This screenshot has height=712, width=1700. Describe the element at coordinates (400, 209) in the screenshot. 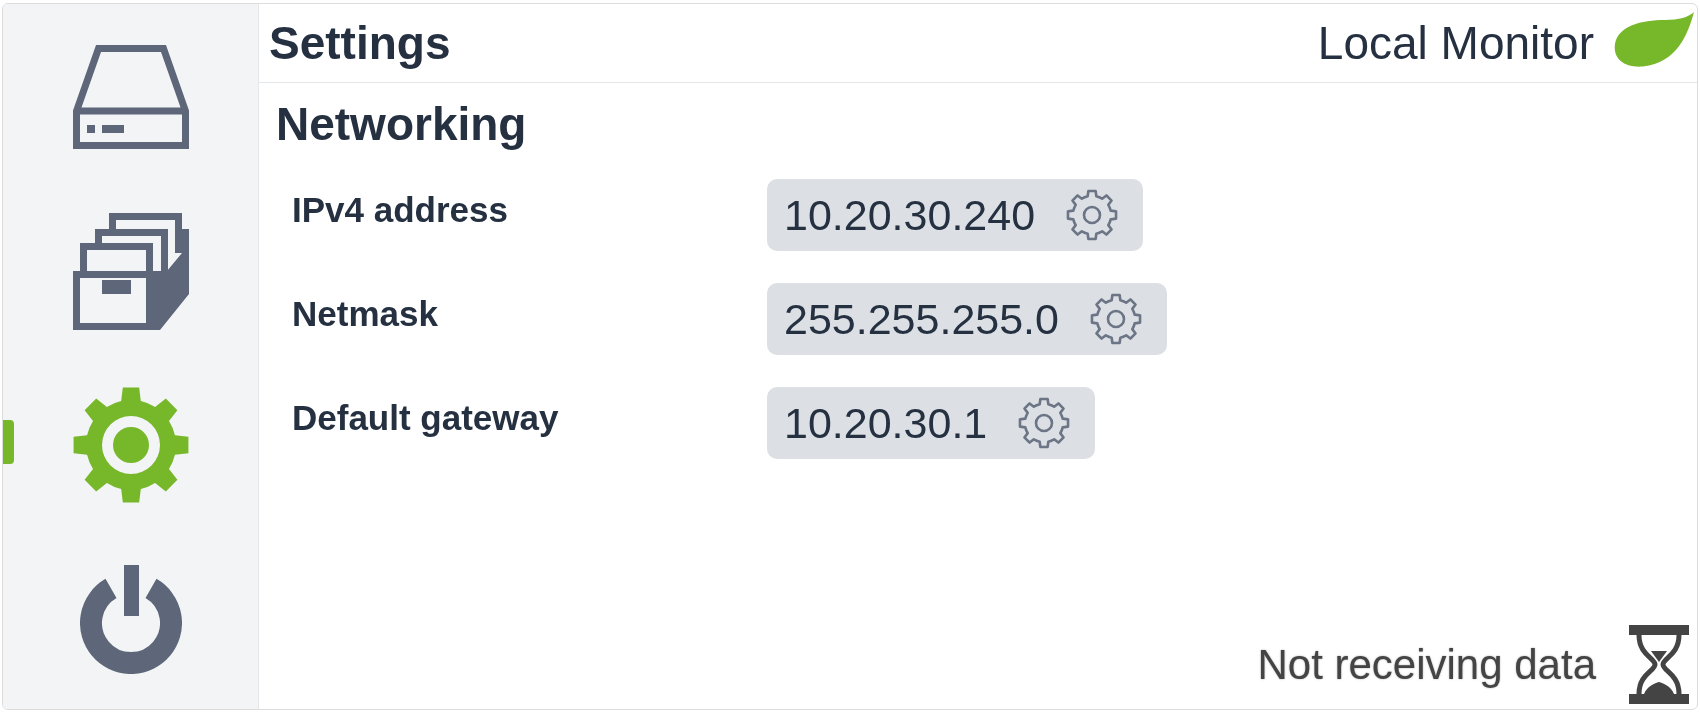

I see `field-label: IPv4 address` at that location.